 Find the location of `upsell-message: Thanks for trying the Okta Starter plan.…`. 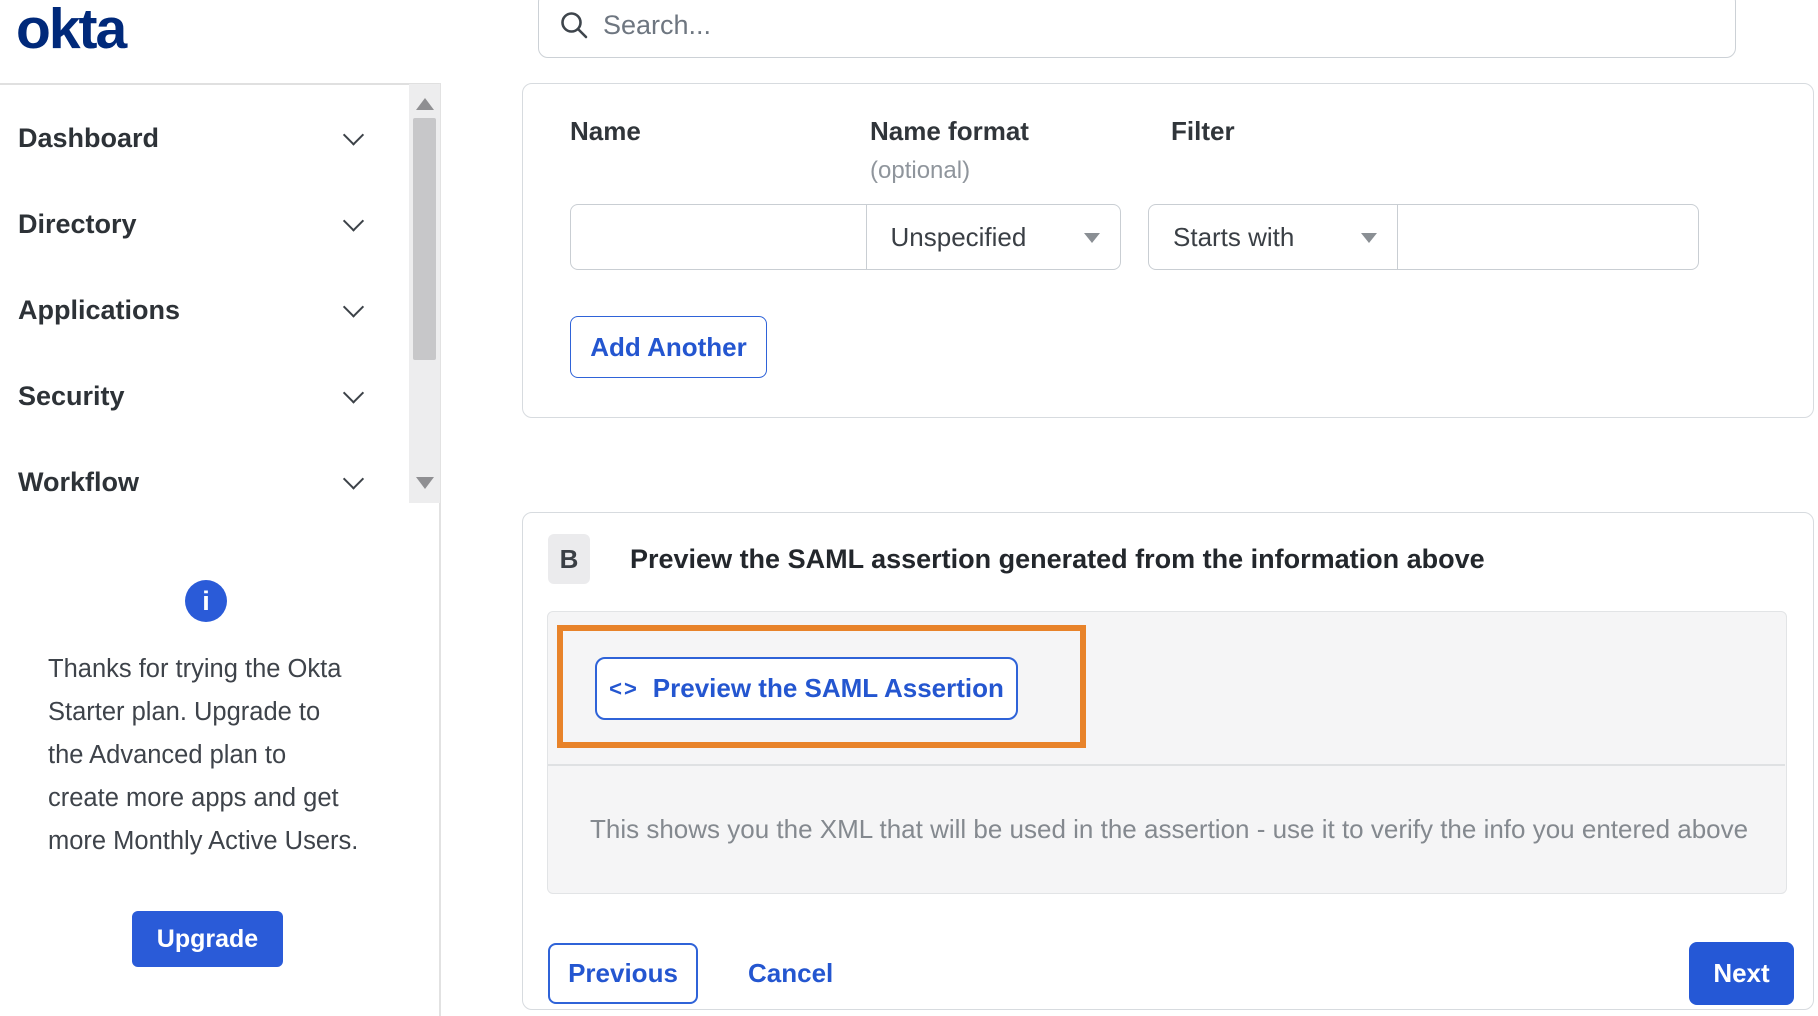

upsell-message: Thanks for trying the Okta Starter plan.… is located at coordinates (203, 755).